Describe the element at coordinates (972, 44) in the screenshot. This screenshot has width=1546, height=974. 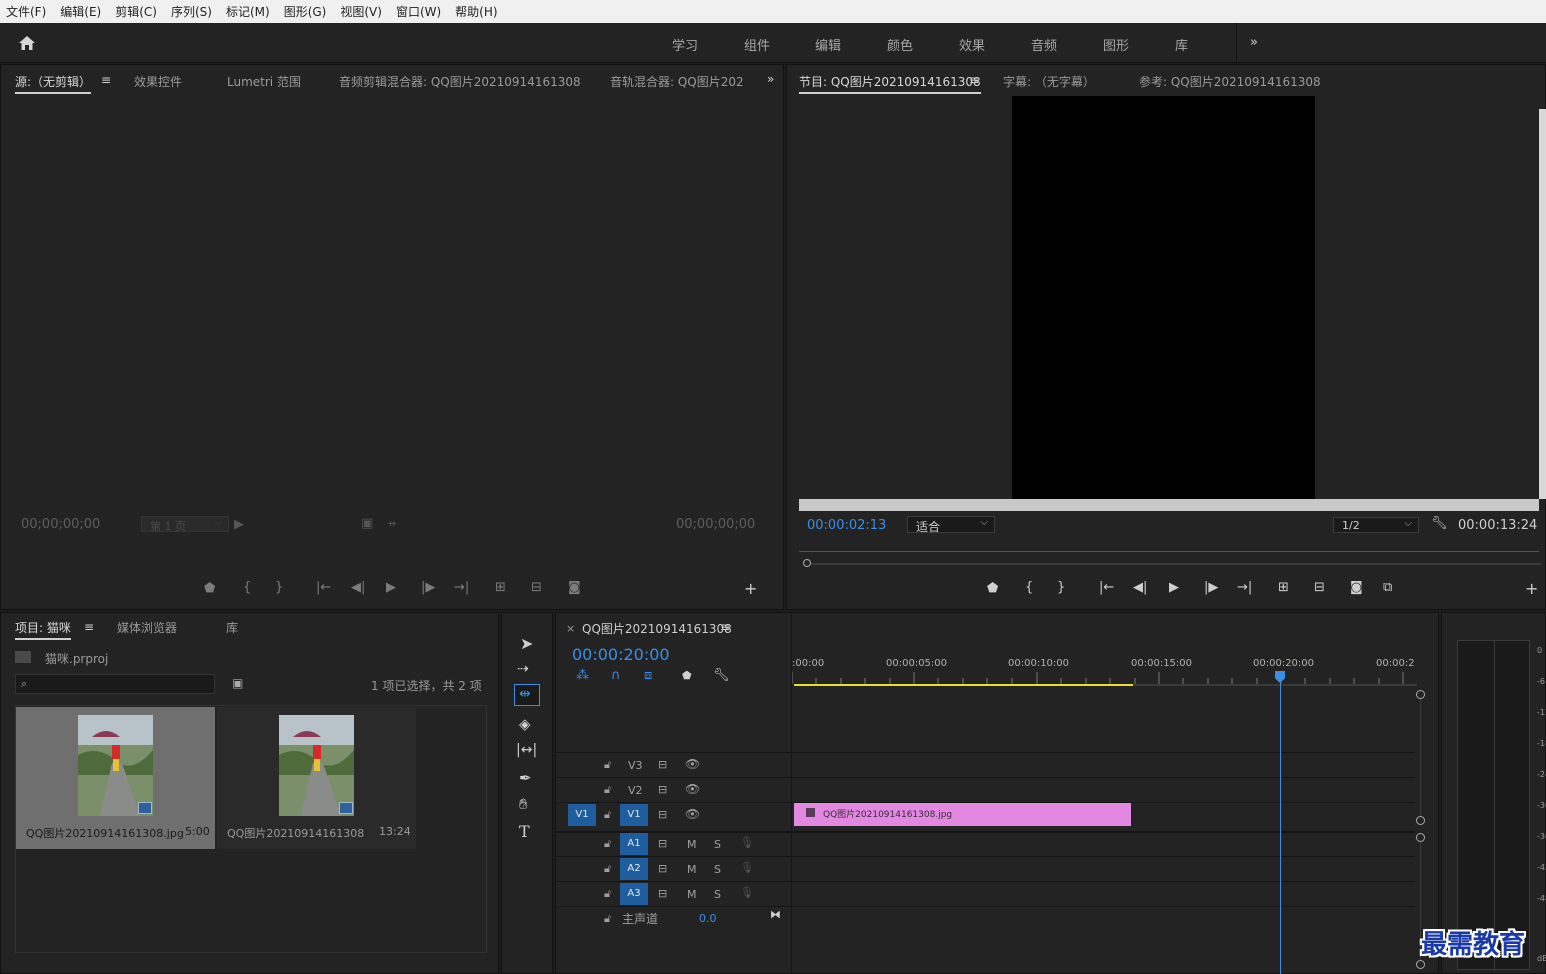
I see `workspace-effects: 效果` at that location.